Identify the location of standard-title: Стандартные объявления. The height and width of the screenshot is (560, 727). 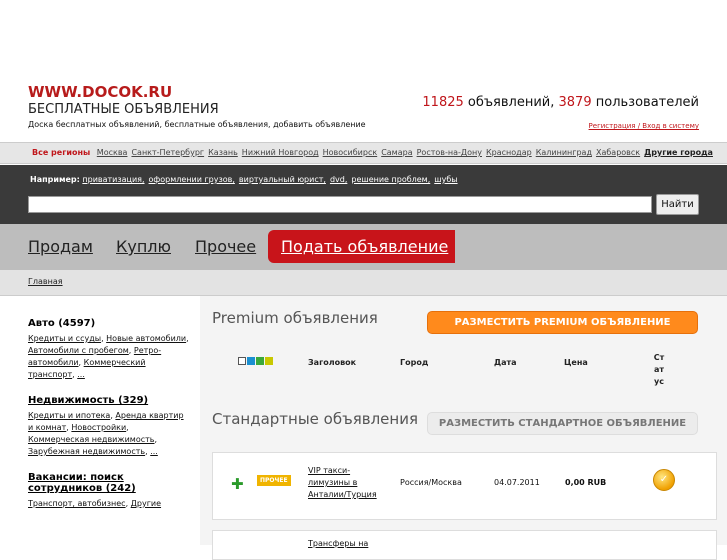
(315, 419).